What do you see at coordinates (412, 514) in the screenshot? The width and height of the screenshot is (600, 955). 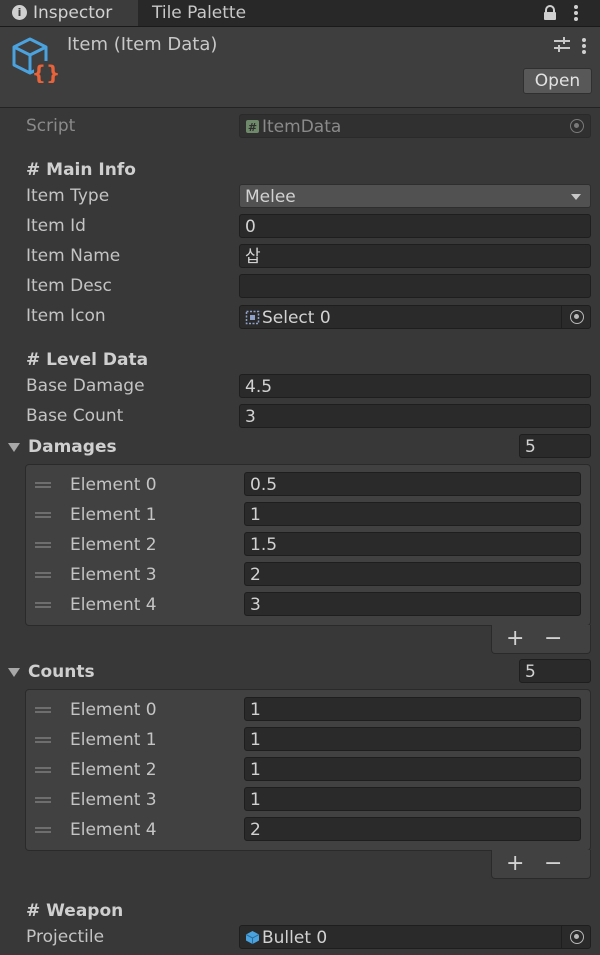 I see `damages-element-field: 1` at bounding box center [412, 514].